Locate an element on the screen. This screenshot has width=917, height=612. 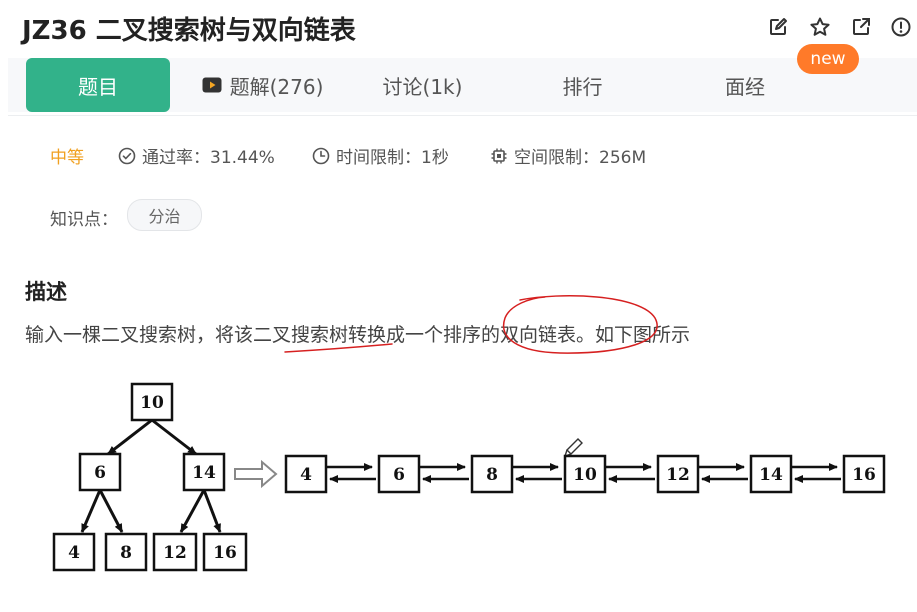
list-node-10: 10 is located at coordinates (585, 474).